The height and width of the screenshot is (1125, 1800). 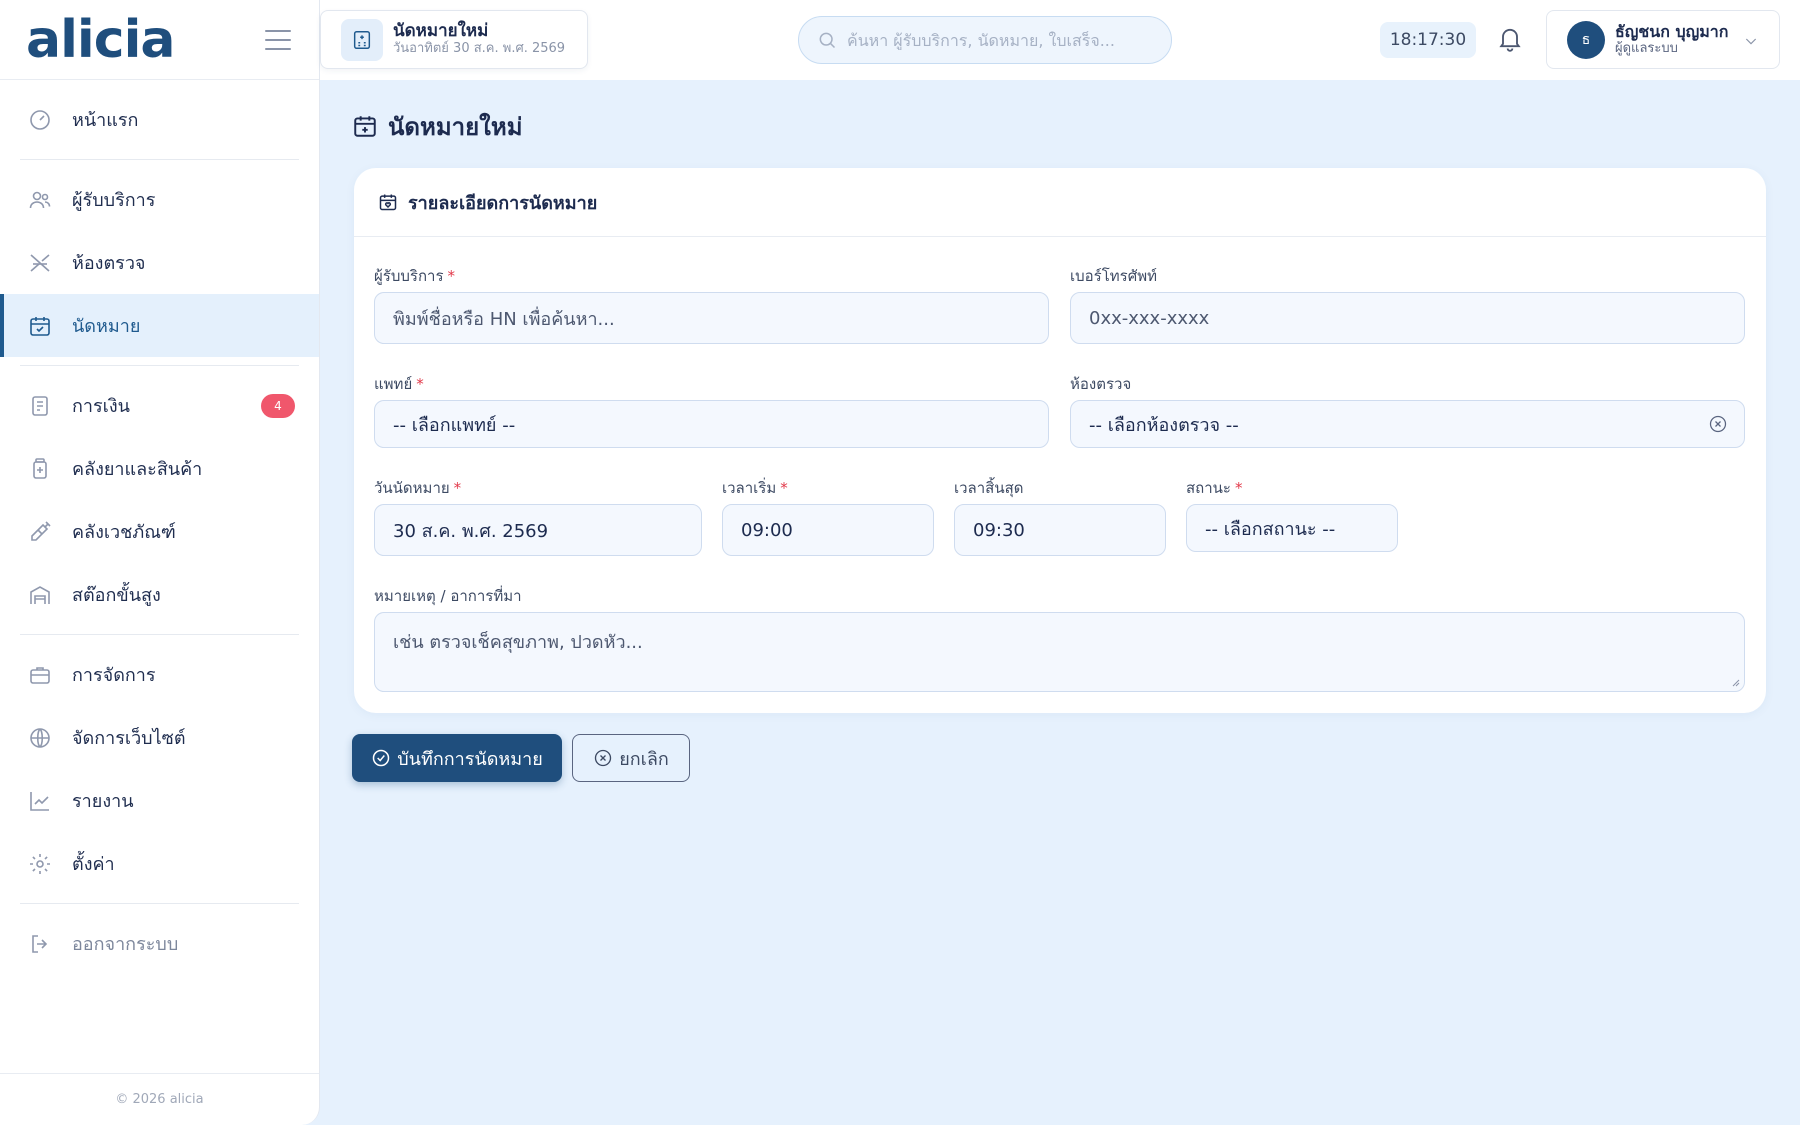 What do you see at coordinates (114, 675) in the screenshot?
I see `sidebar-item-label: การจัดการ` at bounding box center [114, 675].